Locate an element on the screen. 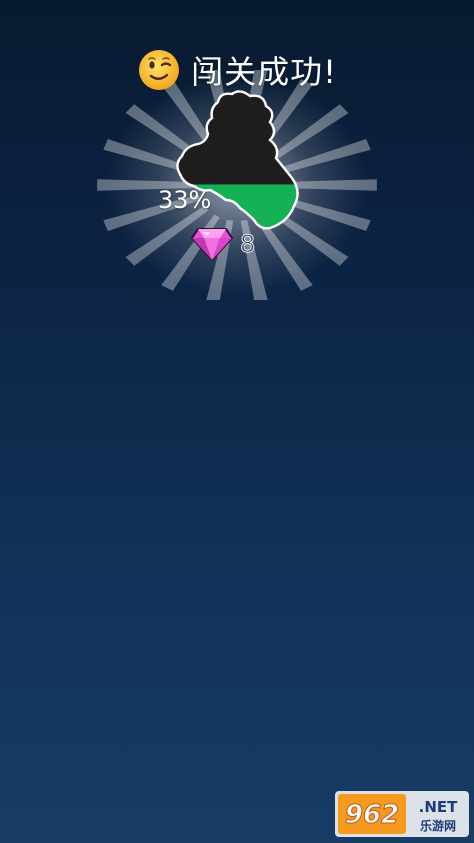 The height and width of the screenshot is (843, 474). watermark-number: 962 is located at coordinates (372, 815).